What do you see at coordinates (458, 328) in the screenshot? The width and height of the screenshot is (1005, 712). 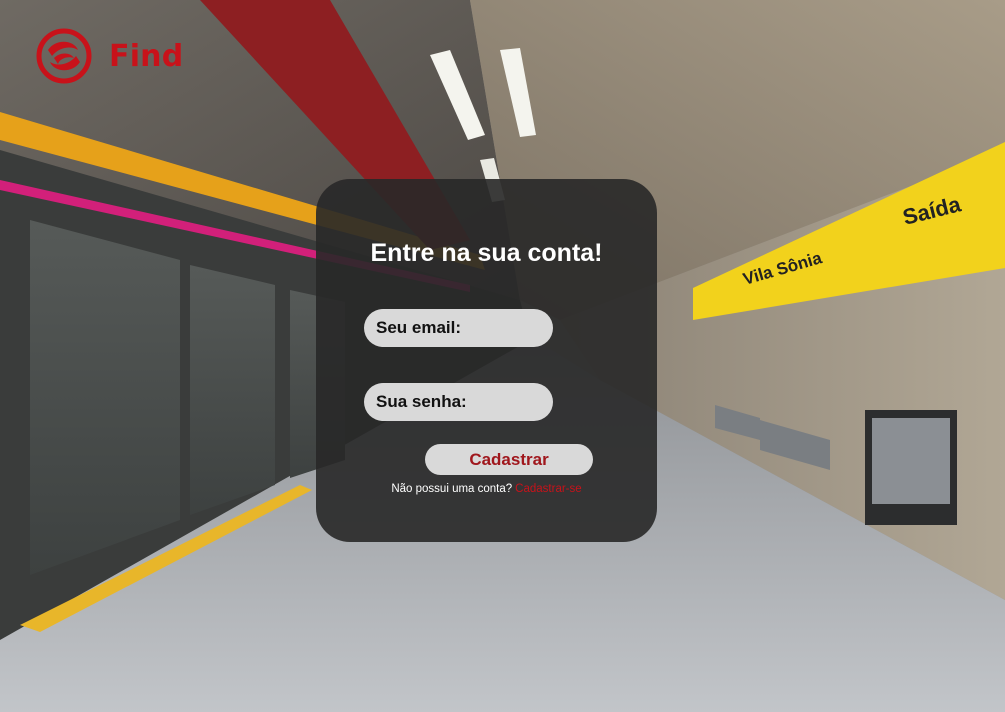 I see `email-input` at bounding box center [458, 328].